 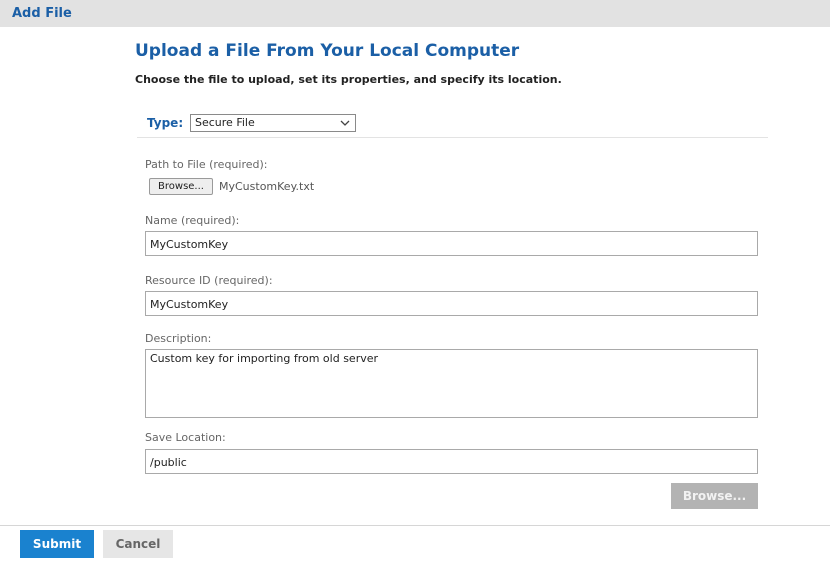 I want to click on save-location-label: Save Location:, so click(x=185, y=437).